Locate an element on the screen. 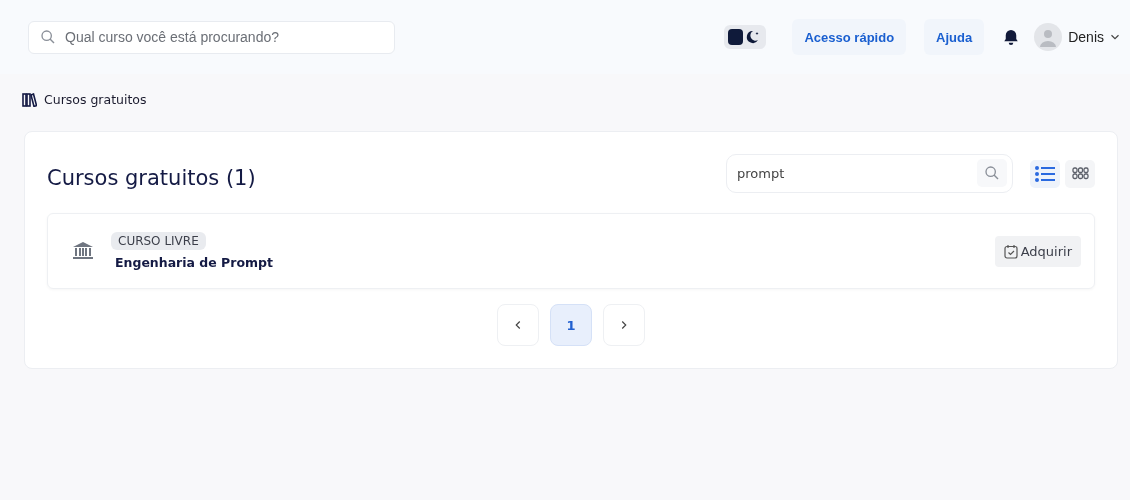 This screenshot has width=1130, height=500. acquire-button: Adquirir is located at coordinates (1037, 251).